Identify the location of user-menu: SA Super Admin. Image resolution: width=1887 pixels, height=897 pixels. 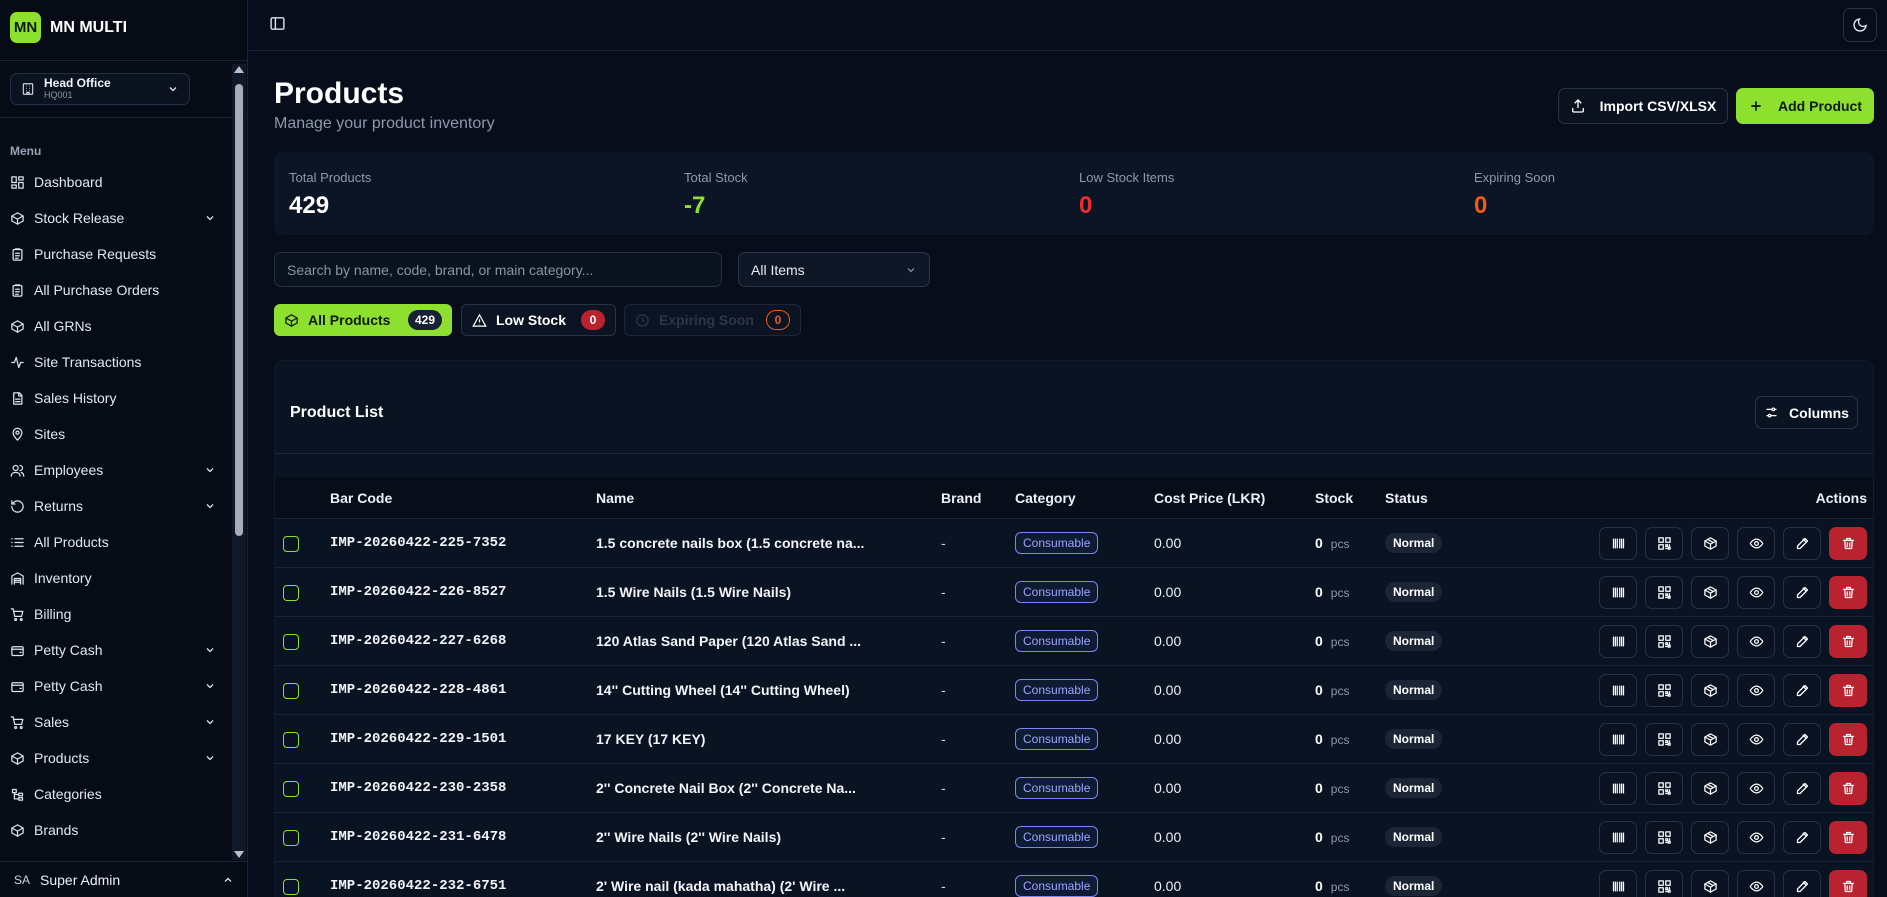
(124, 879).